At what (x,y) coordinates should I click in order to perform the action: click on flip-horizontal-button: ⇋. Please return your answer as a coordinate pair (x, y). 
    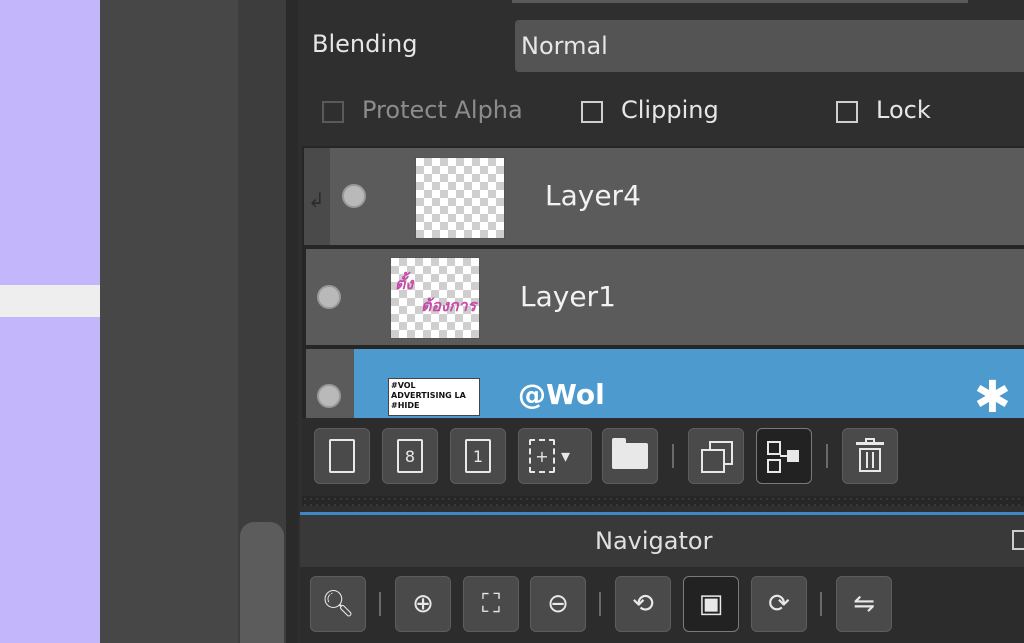
    Looking at the image, I should click on (864, 604).